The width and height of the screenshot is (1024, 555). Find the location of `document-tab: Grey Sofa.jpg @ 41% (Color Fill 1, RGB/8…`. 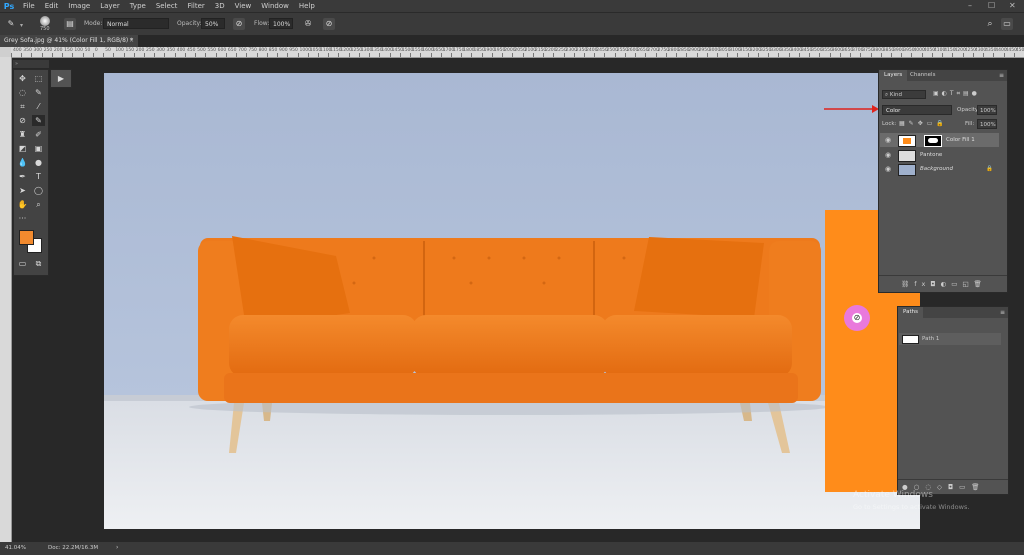

document-tab: Grey Sofa.jpg @ 41% (Color Fill 1, RGB/8… is located at coordinates (69, 41).